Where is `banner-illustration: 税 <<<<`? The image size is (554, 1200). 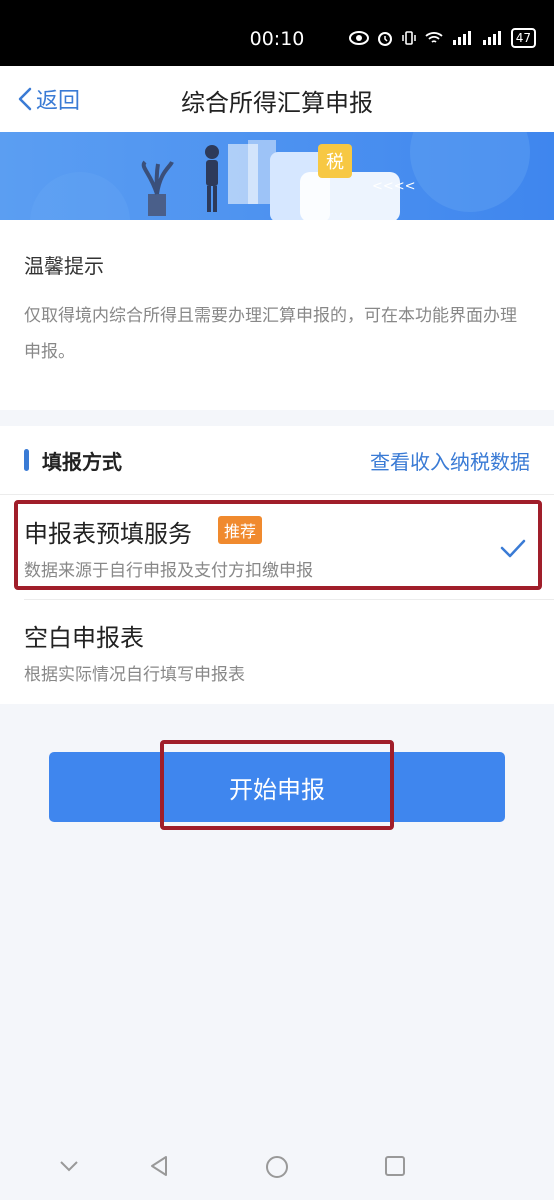 banner-illustration: 税 <<<< is located at coordinates (277, 176).